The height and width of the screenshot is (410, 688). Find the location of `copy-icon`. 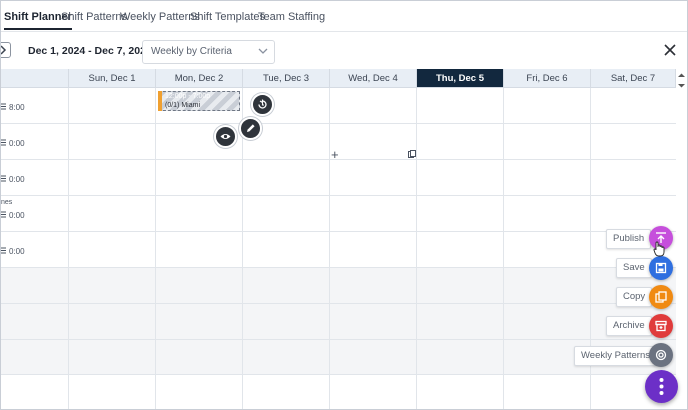

copy-icon is located at coordinates (661, 297).